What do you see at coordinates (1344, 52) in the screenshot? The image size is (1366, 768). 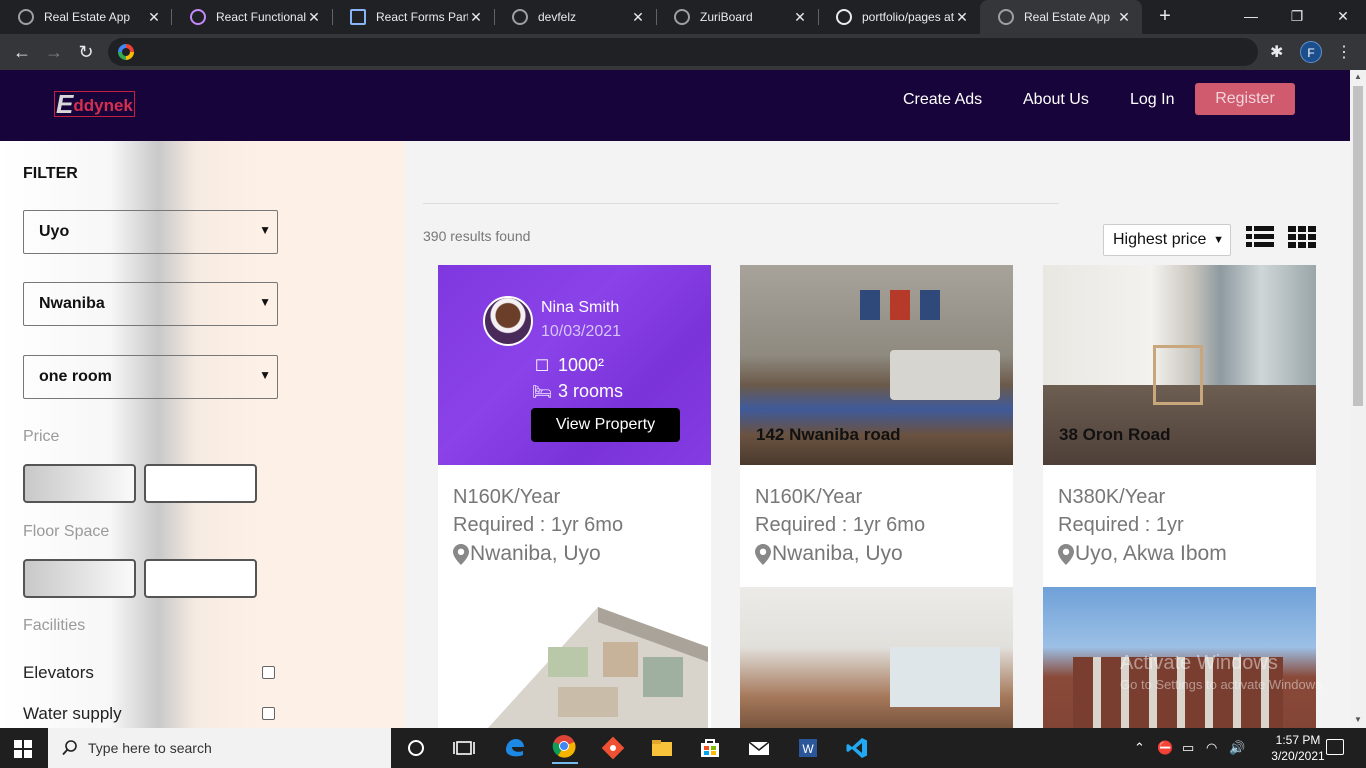 I see `menu-icon: ⋮` at bounding box center [1344, 52].